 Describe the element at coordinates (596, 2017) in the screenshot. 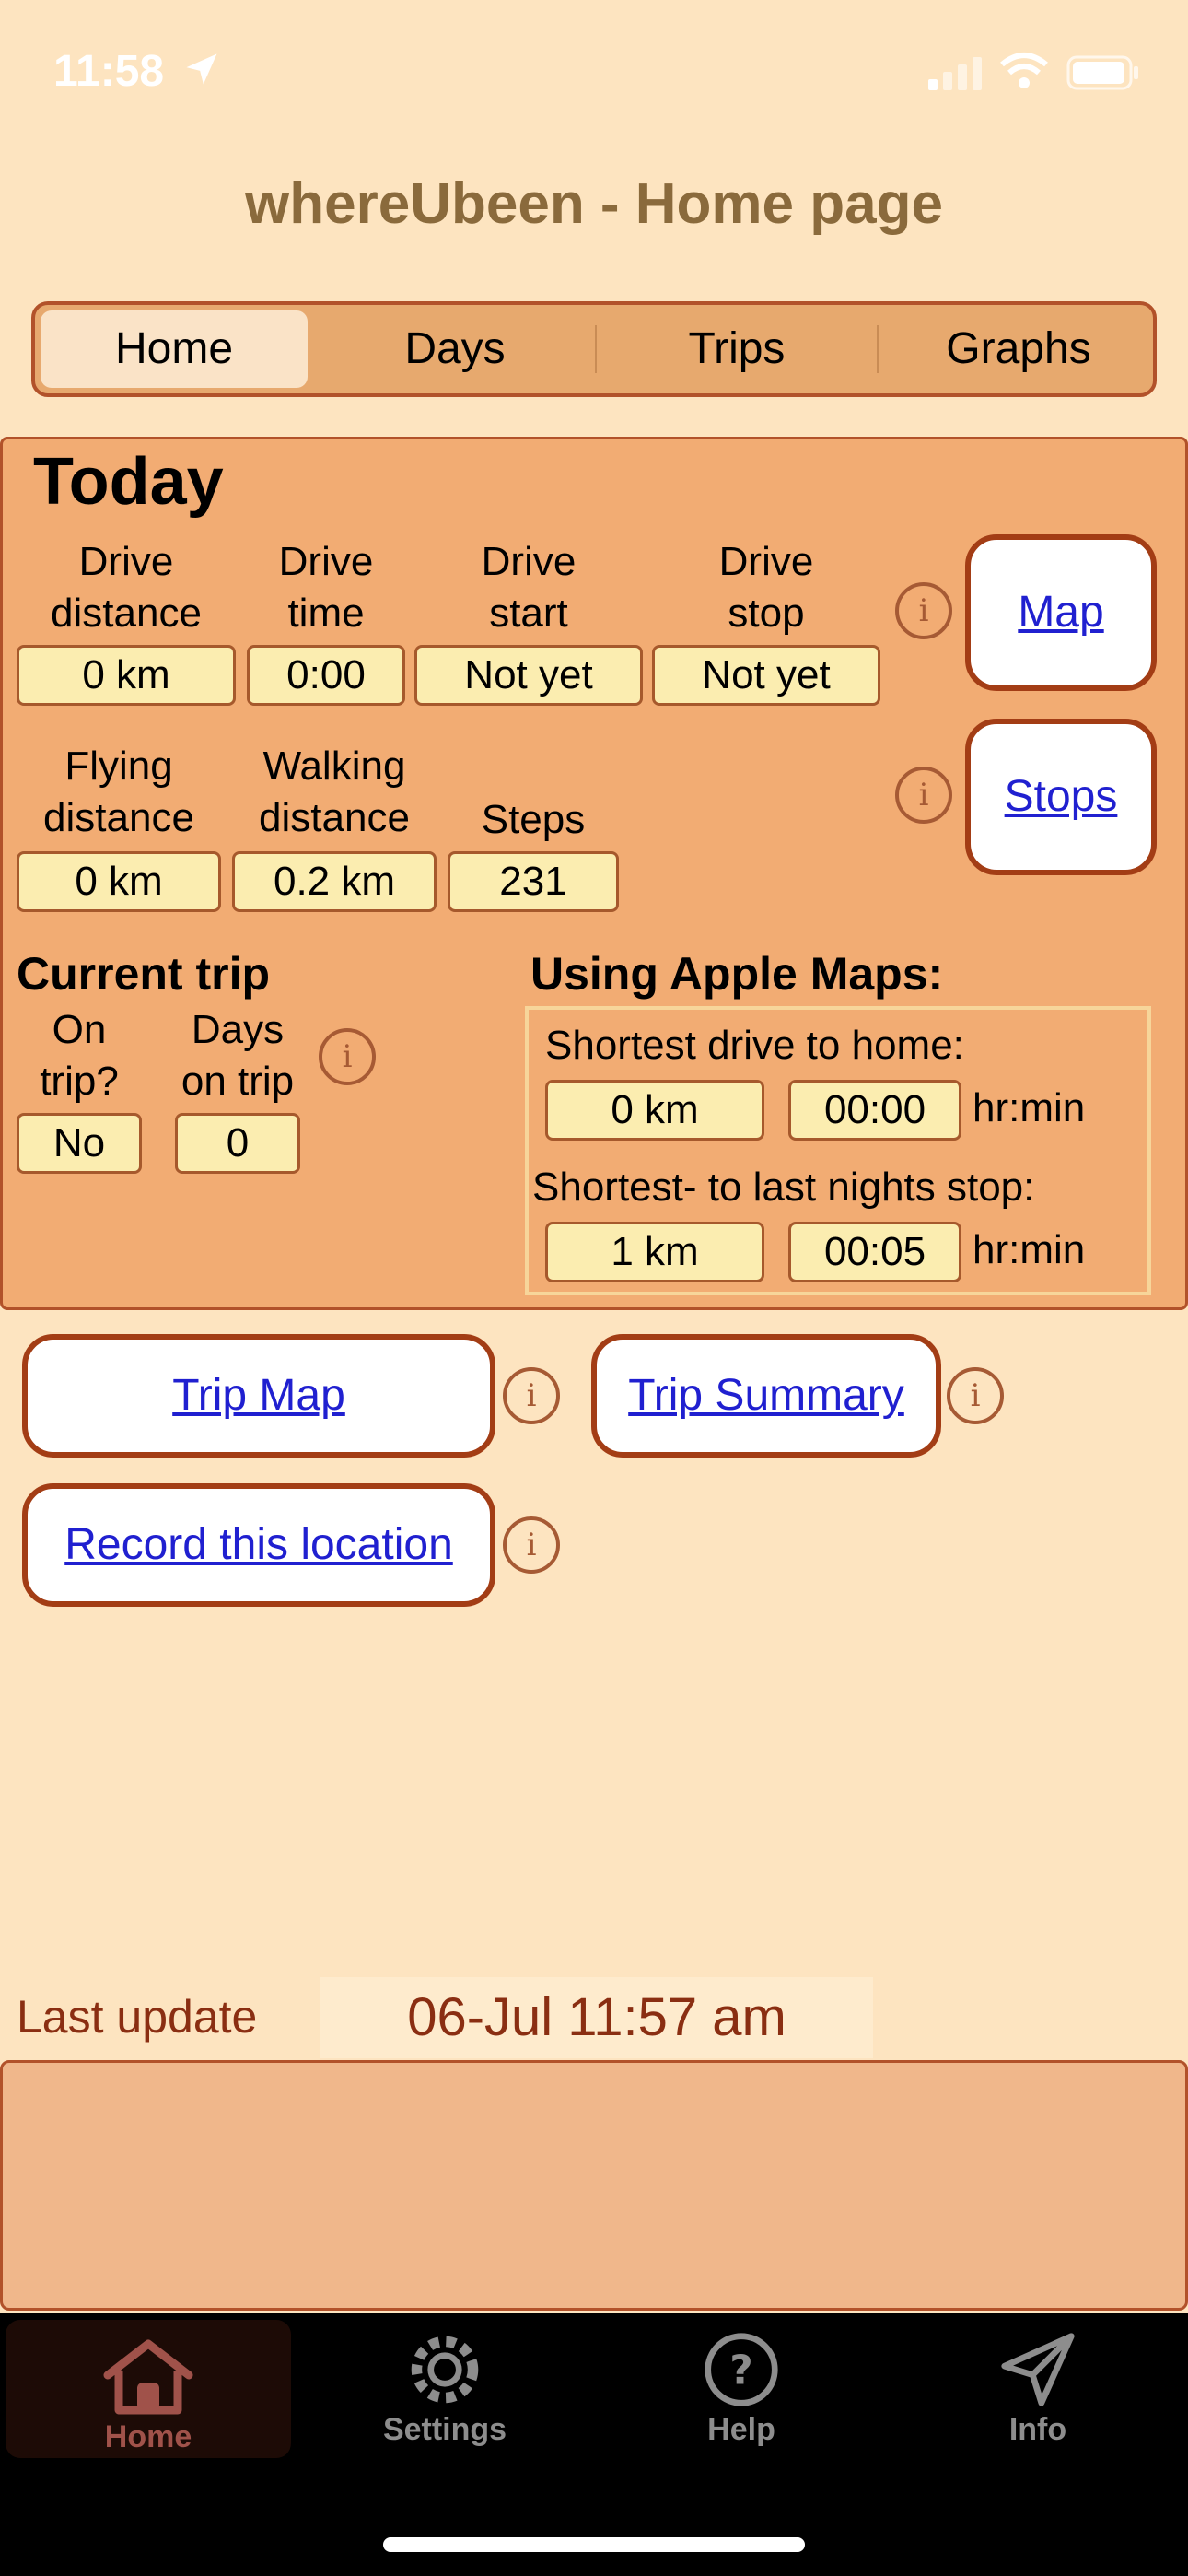

I see `last-update-value: 06-Jul 11:57 am` at that location.